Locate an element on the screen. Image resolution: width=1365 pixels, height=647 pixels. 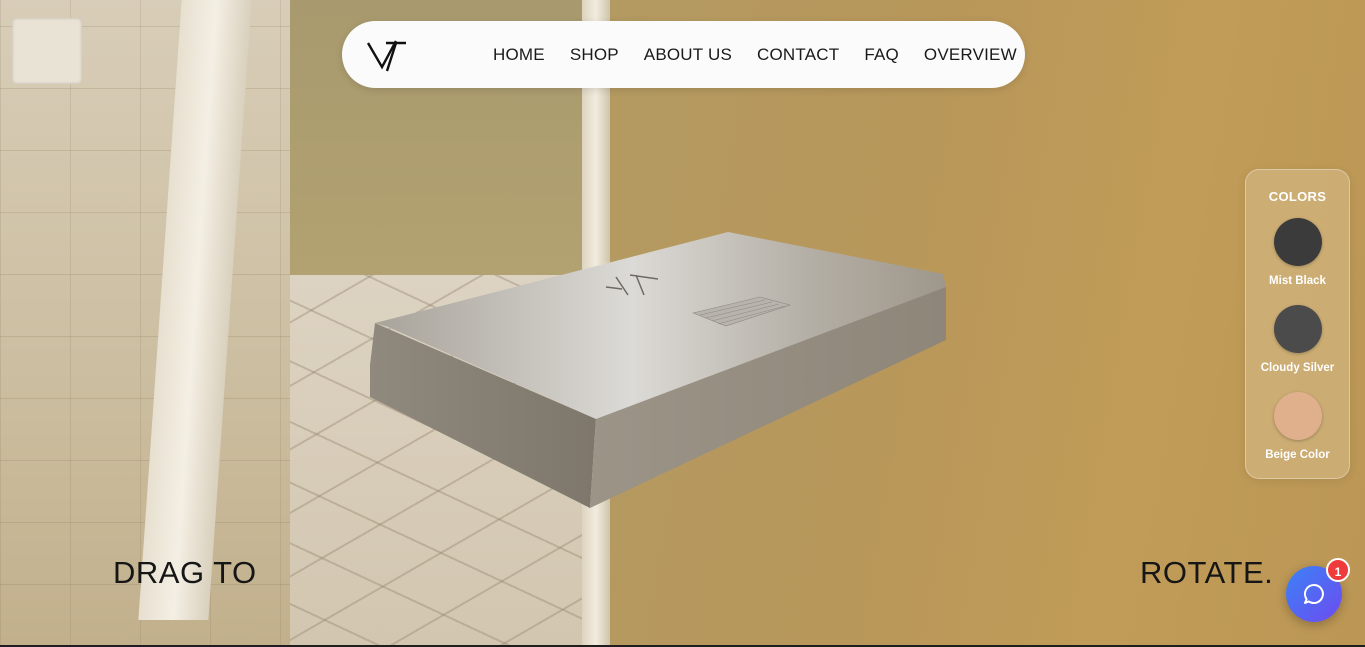
color-option-mist-black: Mist Black is located at coordinates (1297, 252).